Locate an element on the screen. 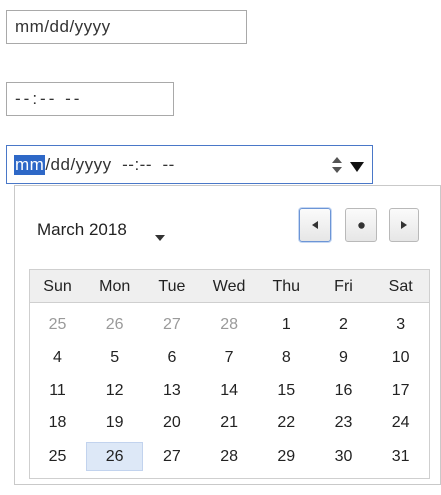 The image size is (441, 495). month-segment: mm is located at coordinates (30, 164).